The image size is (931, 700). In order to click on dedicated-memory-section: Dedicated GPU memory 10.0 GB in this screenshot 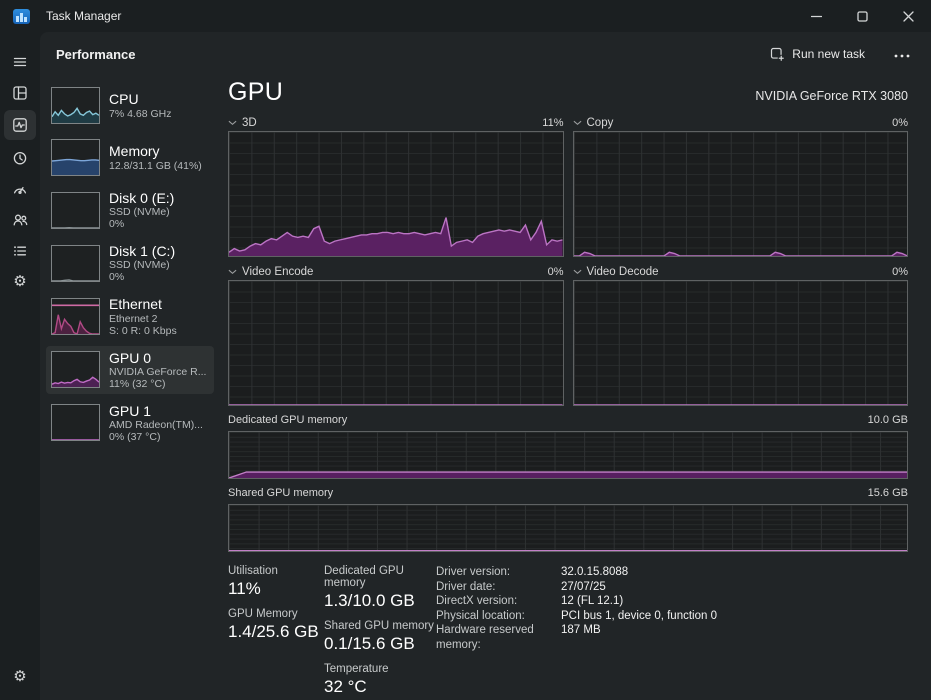, I will do `click(568, 446)`.